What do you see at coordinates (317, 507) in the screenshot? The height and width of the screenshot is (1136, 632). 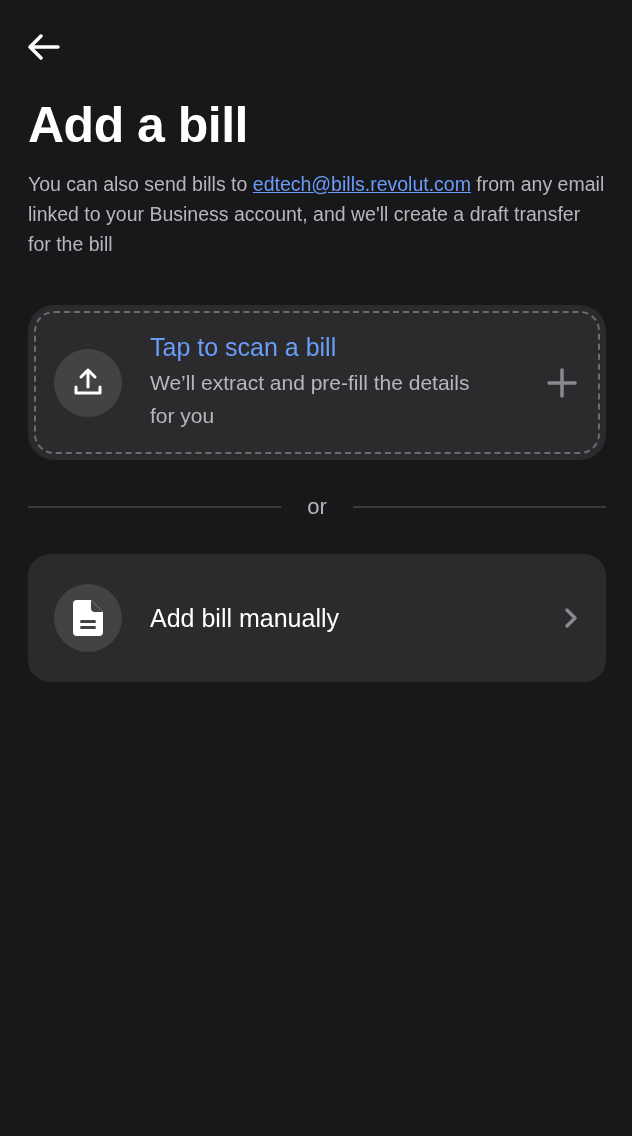 I see `or-separator: or` at bounding box center [317, 507].